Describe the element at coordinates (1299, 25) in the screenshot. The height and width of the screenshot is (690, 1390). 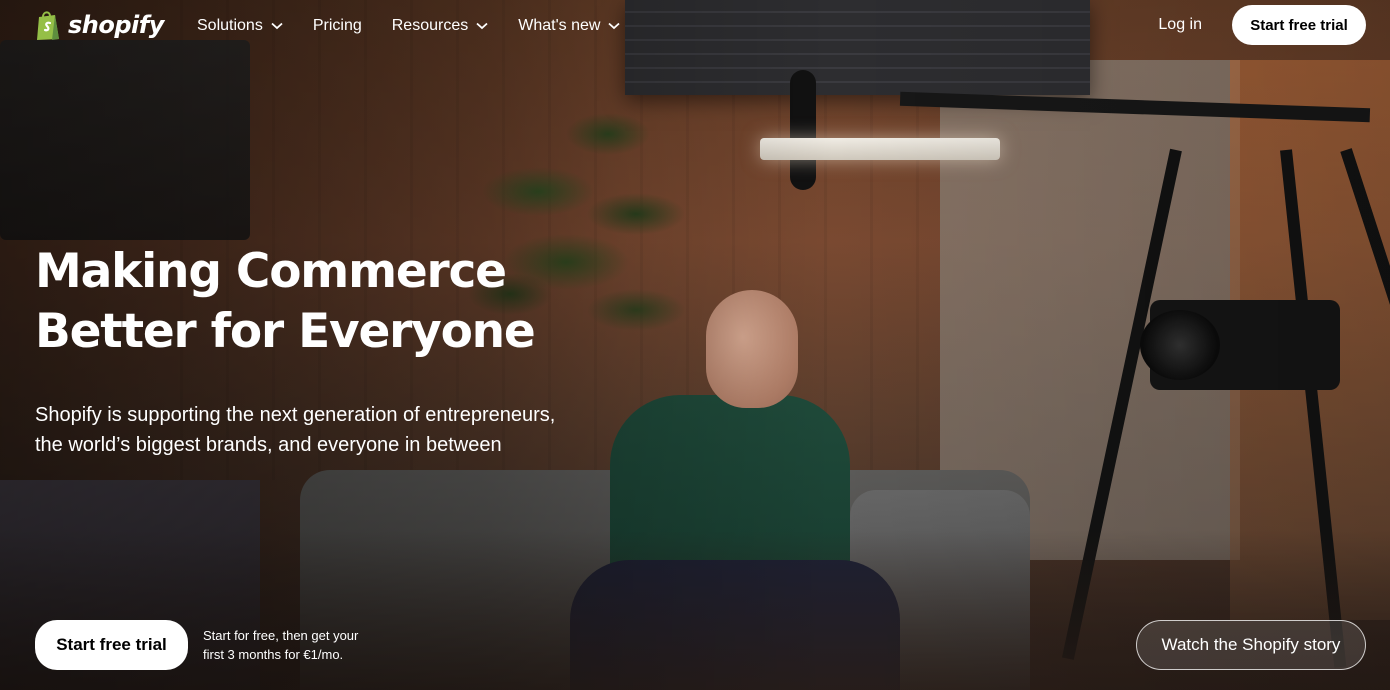
I see `header-start-trial-button: Start free trial` at that location.